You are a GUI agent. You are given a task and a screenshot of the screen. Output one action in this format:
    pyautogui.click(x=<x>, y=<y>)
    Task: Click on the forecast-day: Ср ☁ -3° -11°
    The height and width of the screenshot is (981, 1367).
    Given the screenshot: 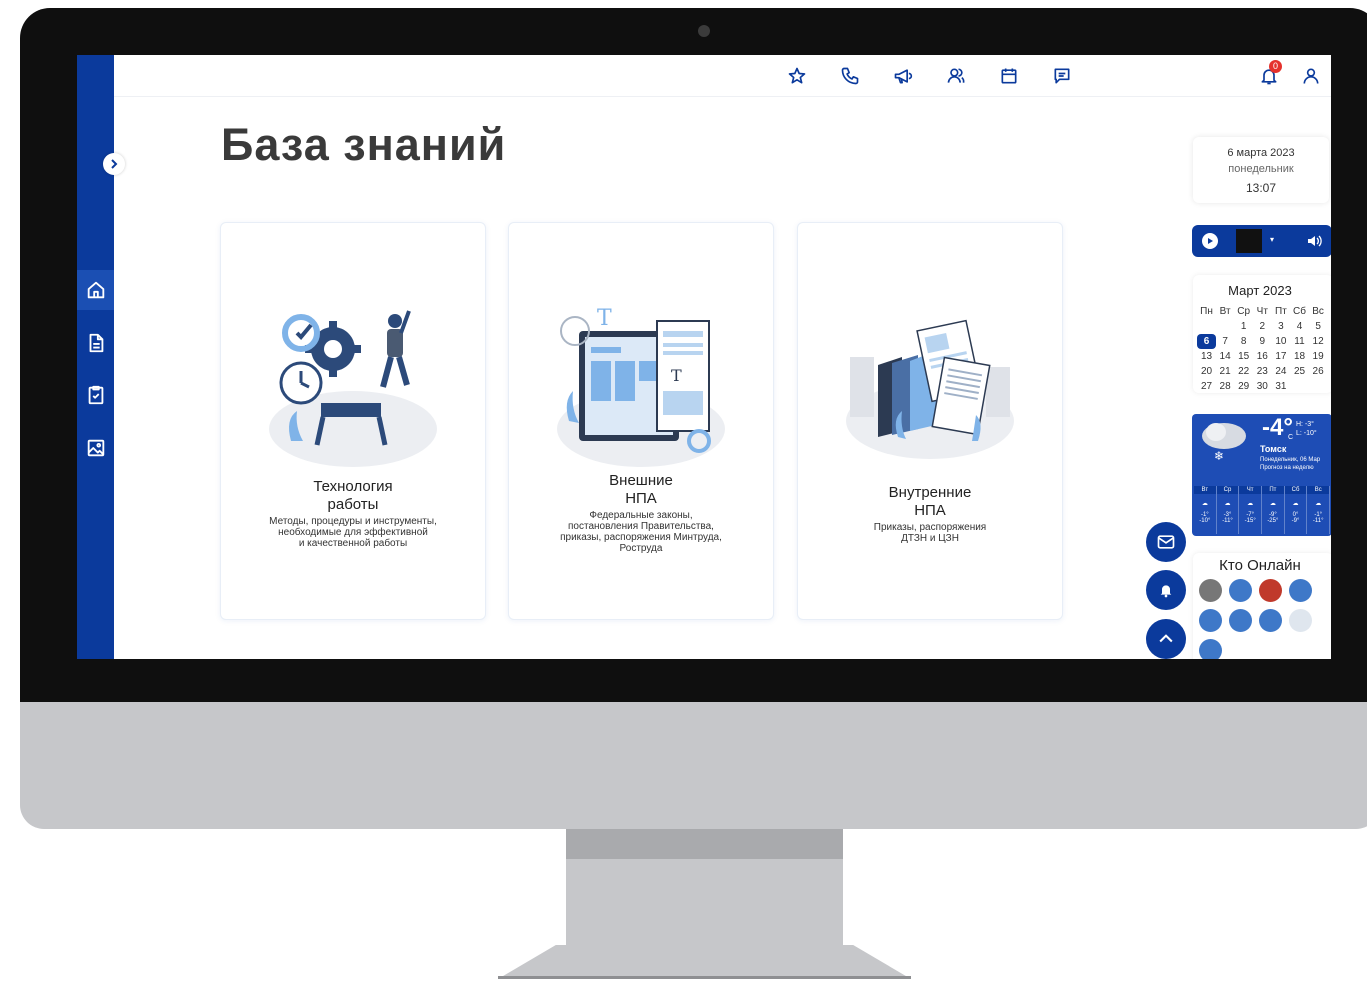 What is the action you would take?
    pyautogui.click(x=1228, y=510)
    